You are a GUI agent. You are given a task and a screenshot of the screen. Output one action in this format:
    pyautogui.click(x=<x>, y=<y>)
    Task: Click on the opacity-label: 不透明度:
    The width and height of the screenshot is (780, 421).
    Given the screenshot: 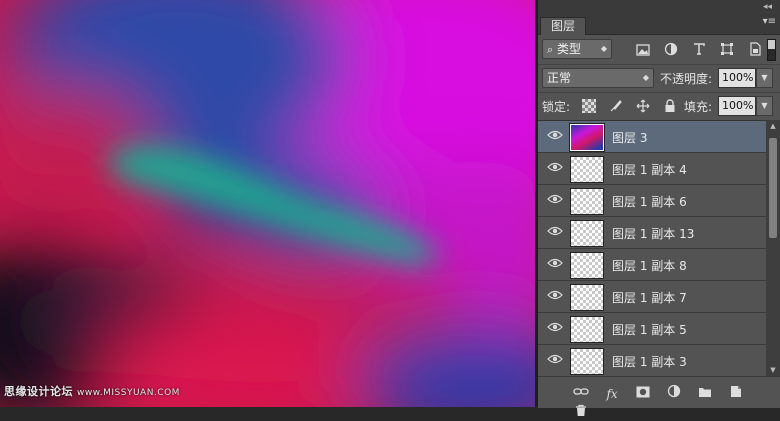 What is the action you would take?
    pyautogui.click(x=686, y=79)
    